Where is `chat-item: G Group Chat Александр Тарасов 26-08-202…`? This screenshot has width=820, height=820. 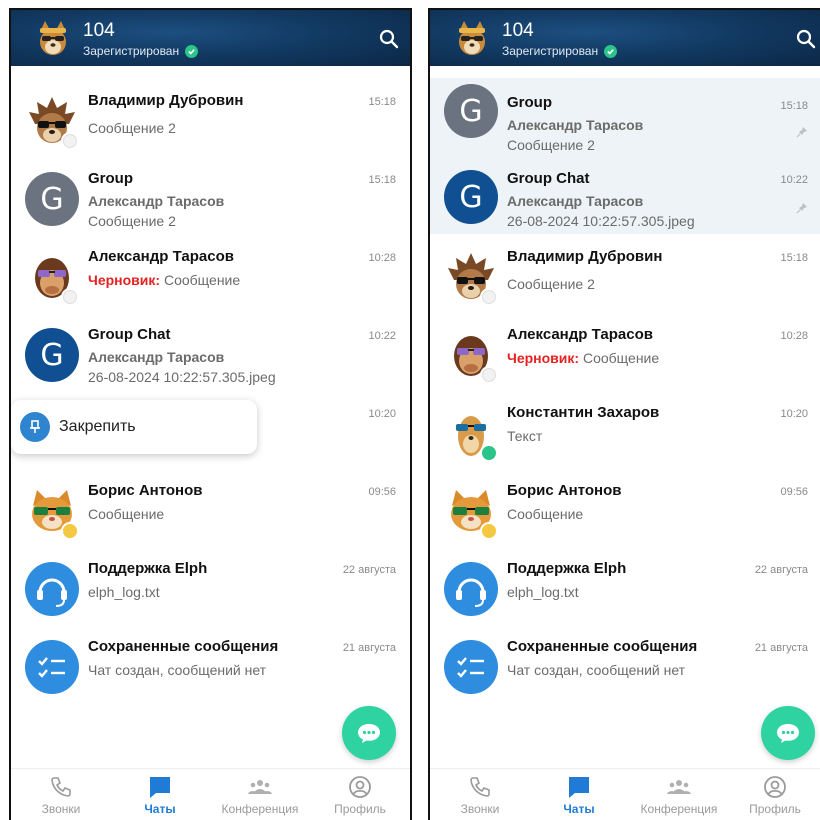
chat-item: G Group Chat Александр Тарасов 26-08-202… is located at coordinates (210, 361).